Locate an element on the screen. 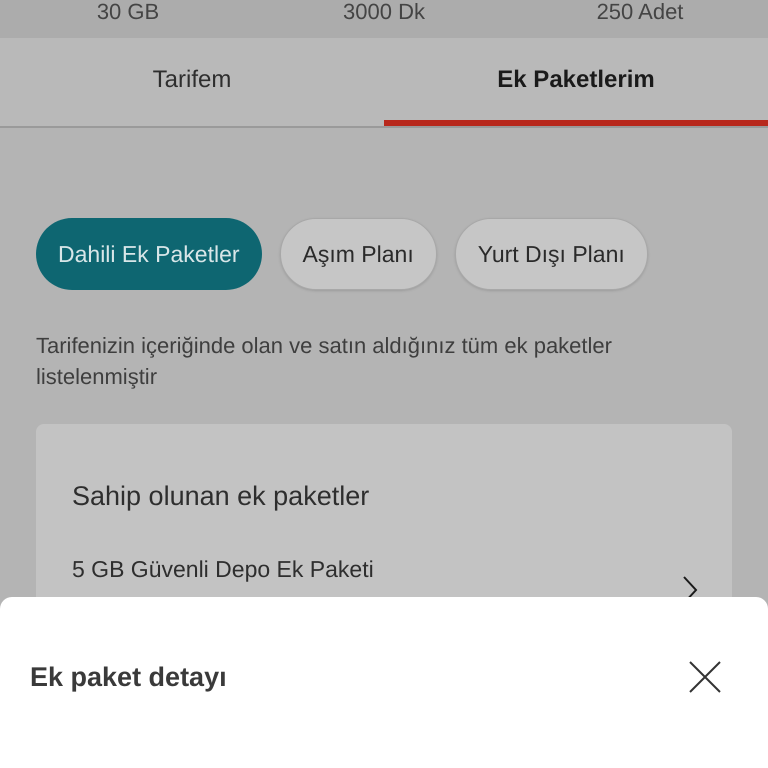 The image size is (768, 768). tab: Ek Paketlerim is located at coordinates (576, 82).